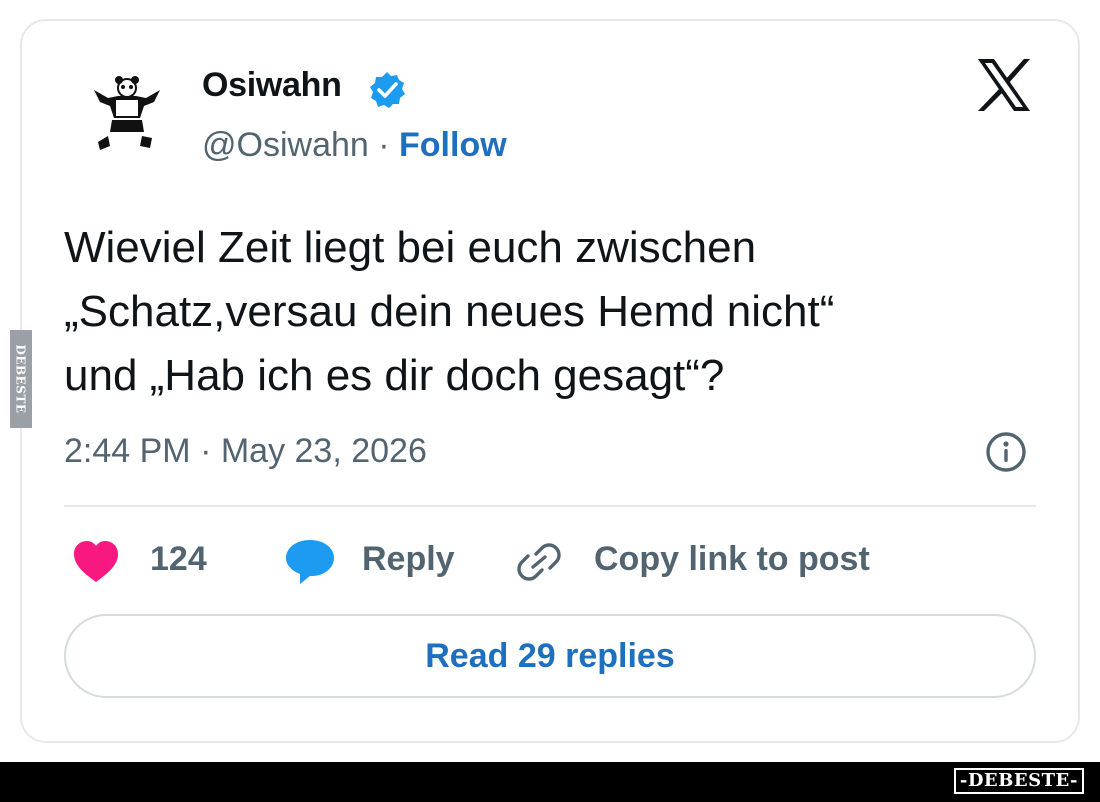  I want to click on copy-link-button: Copy link to post, so click(732, 559).